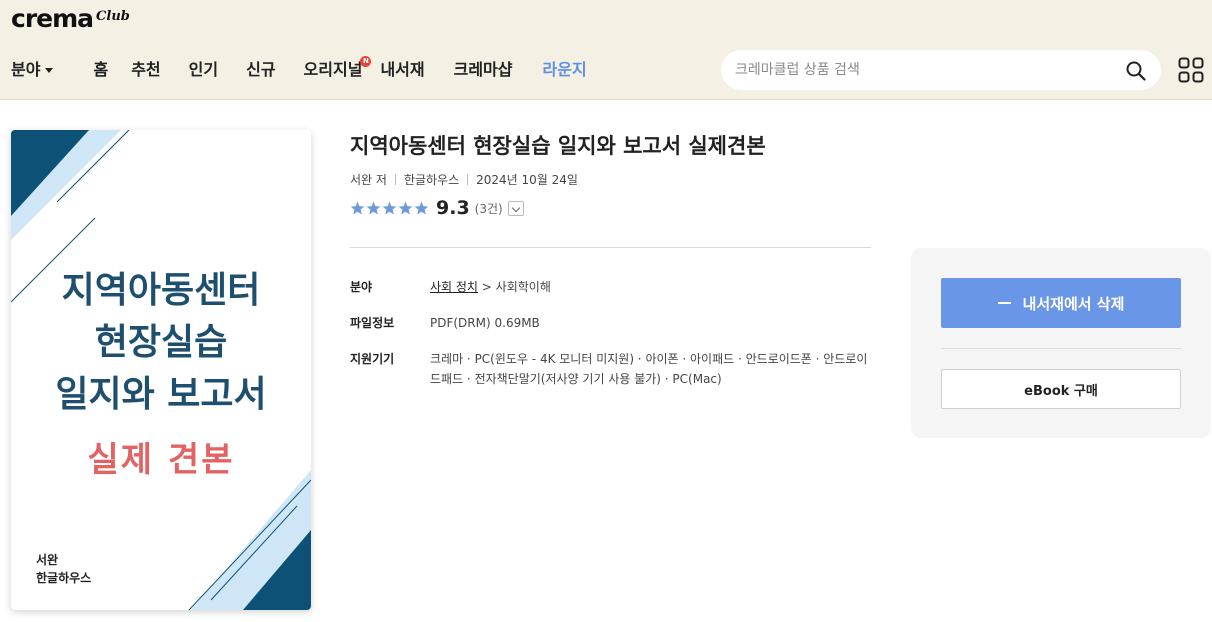 The image size is (1212, 622). Describe the element at coordinates (52, 18) in the screenshot. I see `logo-main: crema` at that location.